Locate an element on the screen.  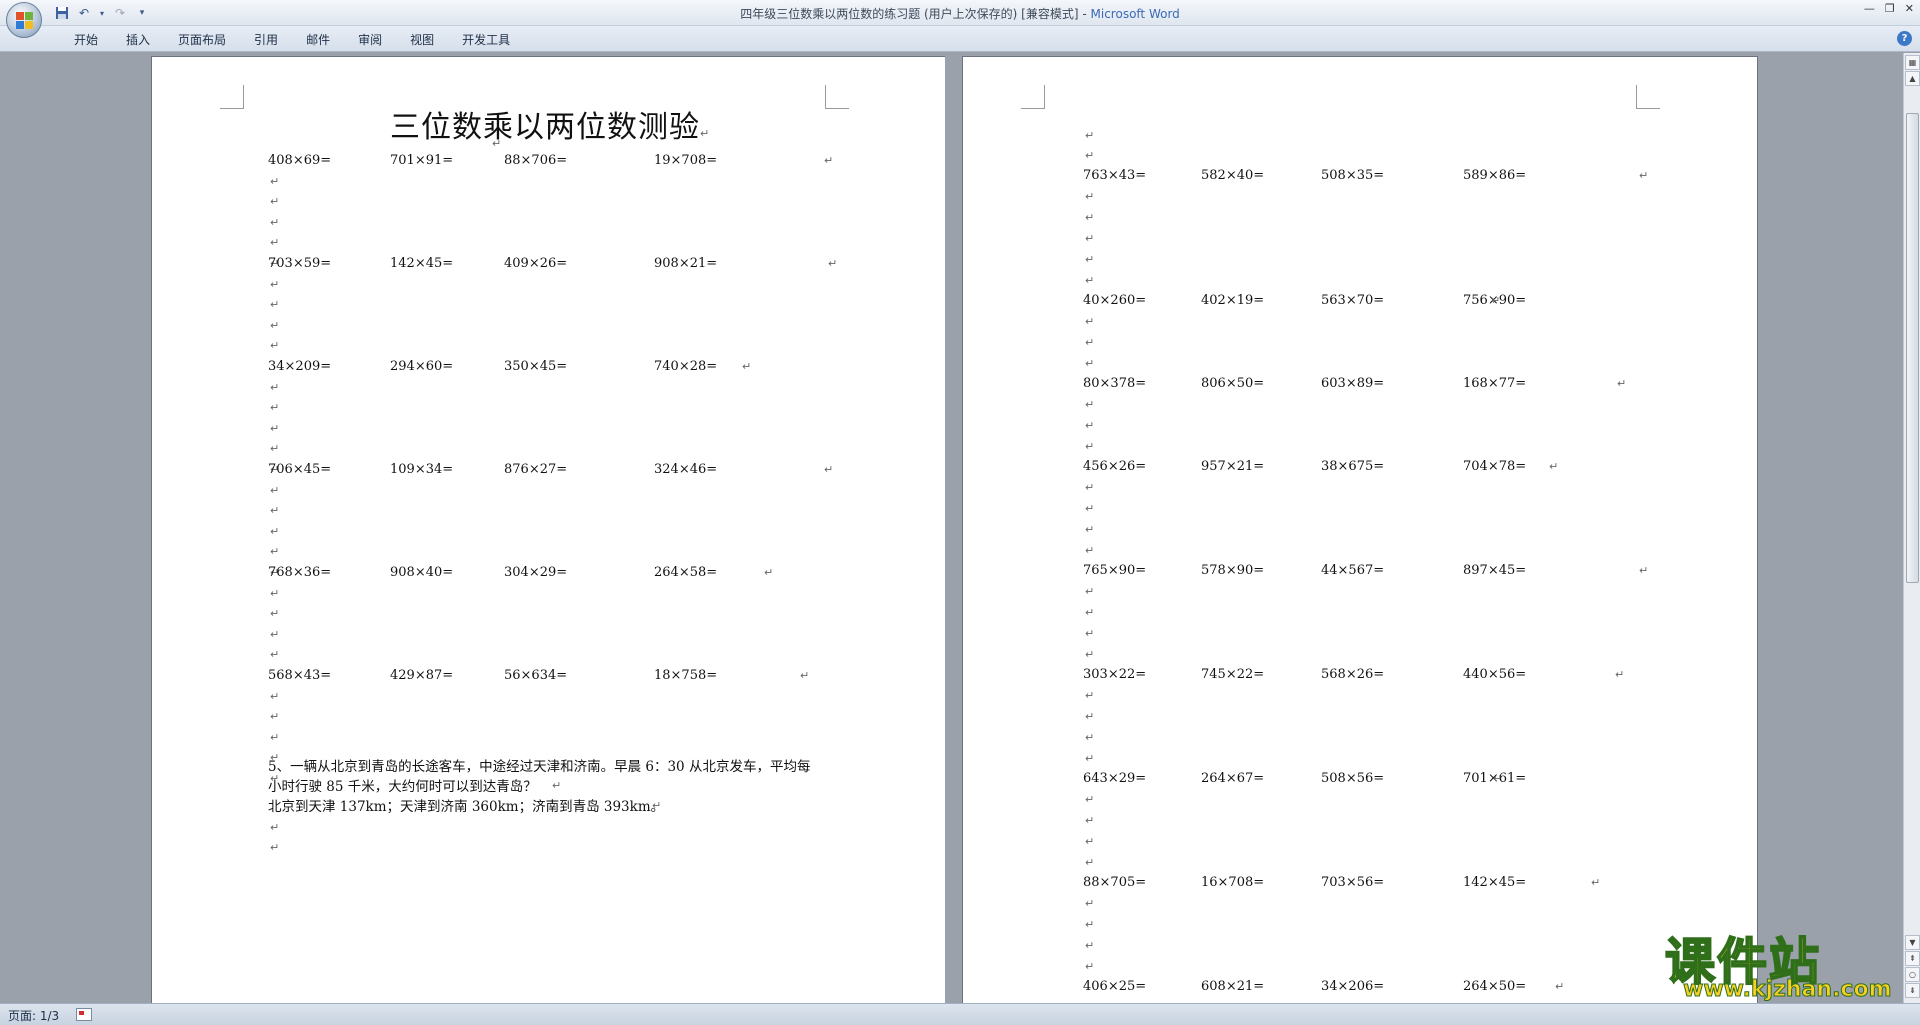
status-bar: 页面: 1/3 is located at coordinates (960, 1014).